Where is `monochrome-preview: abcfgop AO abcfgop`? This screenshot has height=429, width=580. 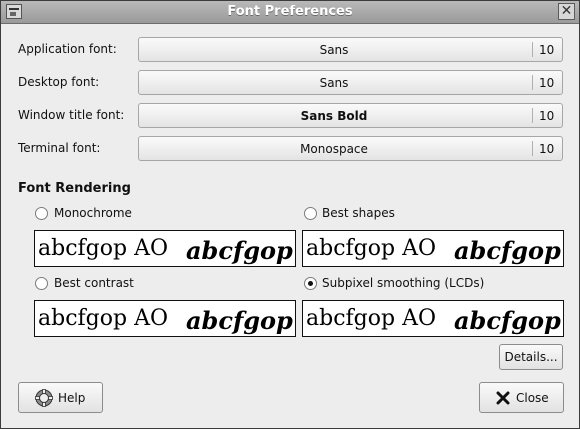
monochrome-preview: abcfgop AO abcfgop is located at coordinates (165, 248).